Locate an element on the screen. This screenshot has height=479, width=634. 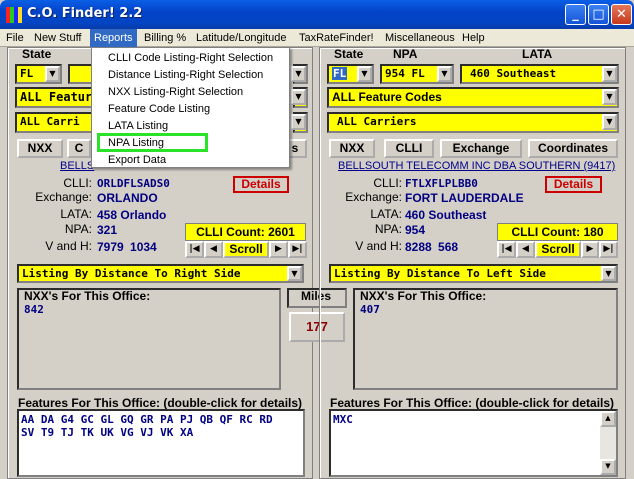
left-carrier-dropdown: ▼ is located at coordinates (299, 122).